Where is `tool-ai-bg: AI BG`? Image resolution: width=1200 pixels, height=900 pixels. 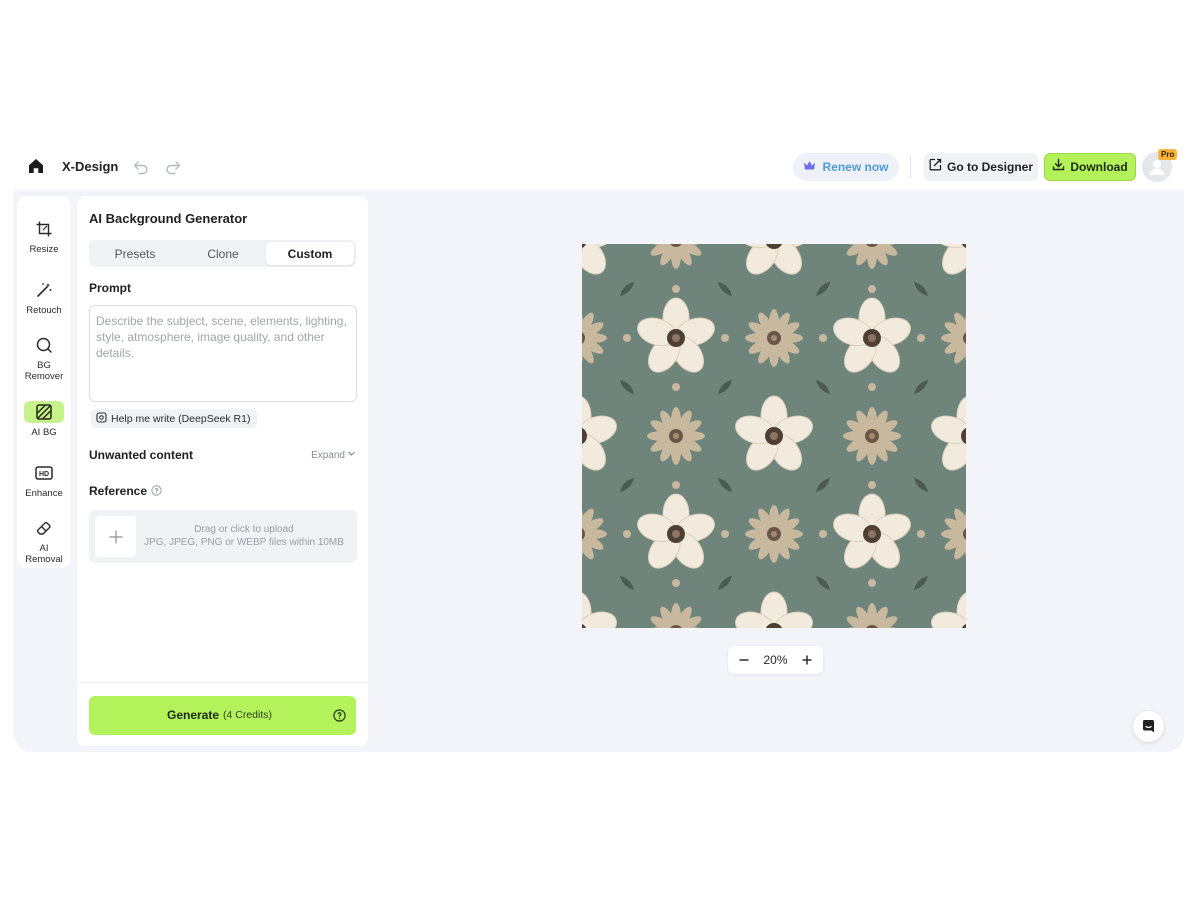
tool-ai-bg: AI BG is located at coordinates (44, 419).